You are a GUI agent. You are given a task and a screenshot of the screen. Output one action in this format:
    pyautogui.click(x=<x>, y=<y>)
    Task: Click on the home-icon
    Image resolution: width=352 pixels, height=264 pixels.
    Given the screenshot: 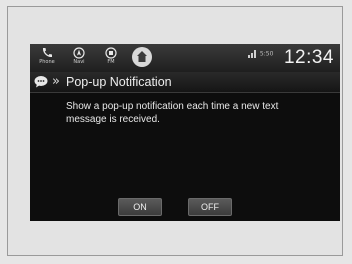 What is the action you would take?
    pyautogui.click(x=142, y=61)
    